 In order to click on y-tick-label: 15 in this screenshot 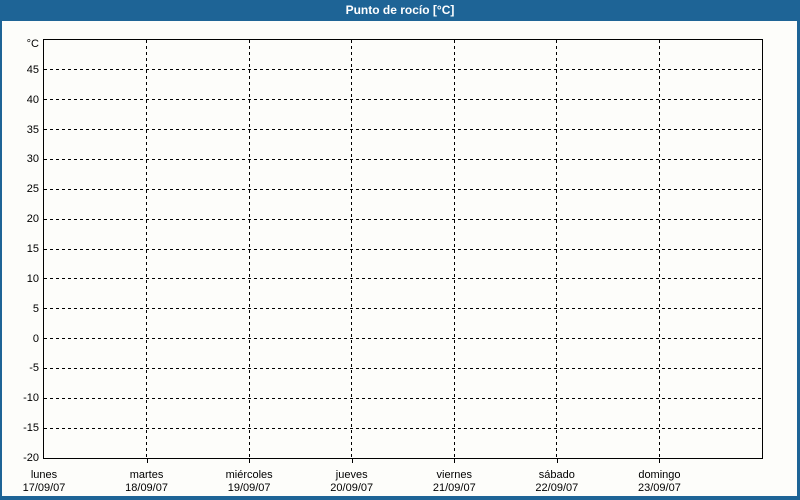, I will do `click(32, 249)`.